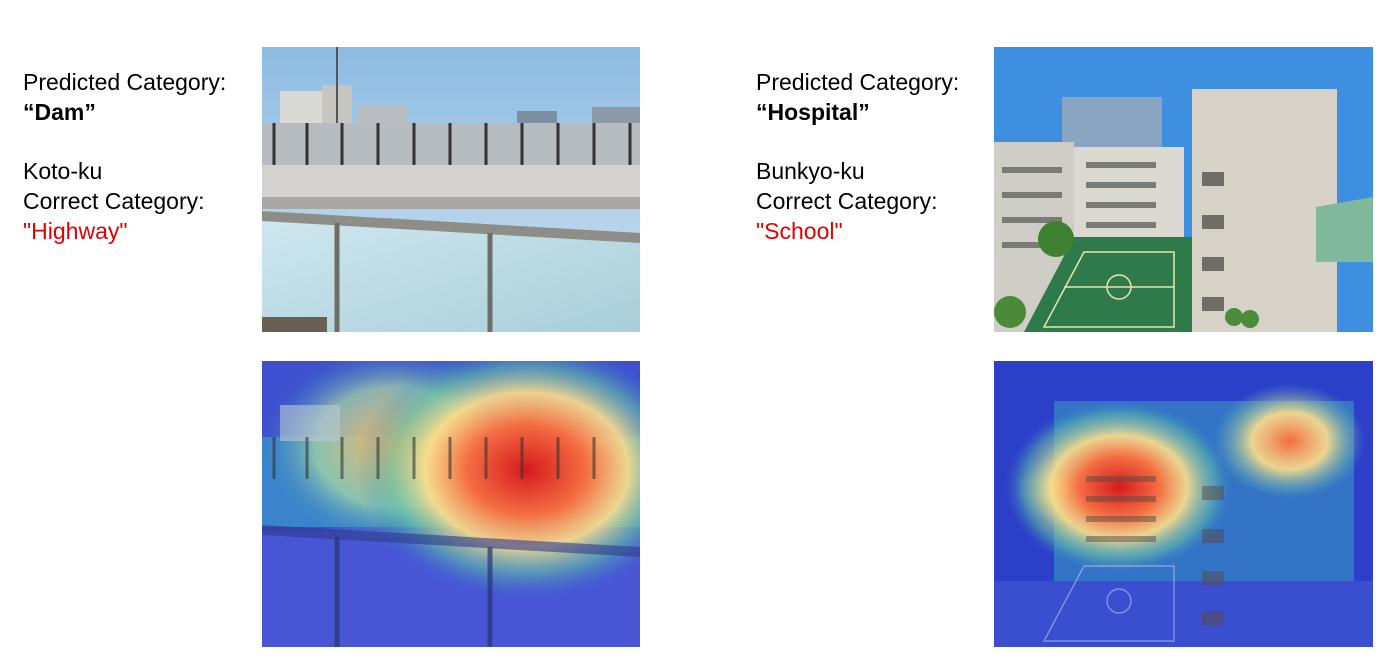 The height and width of the screenshot is (659, 1386). What do you see at coordinates (810, 171) in the screenshot?
I see `right-location: Bunkyo-ku` at bounding box center [810, 171].